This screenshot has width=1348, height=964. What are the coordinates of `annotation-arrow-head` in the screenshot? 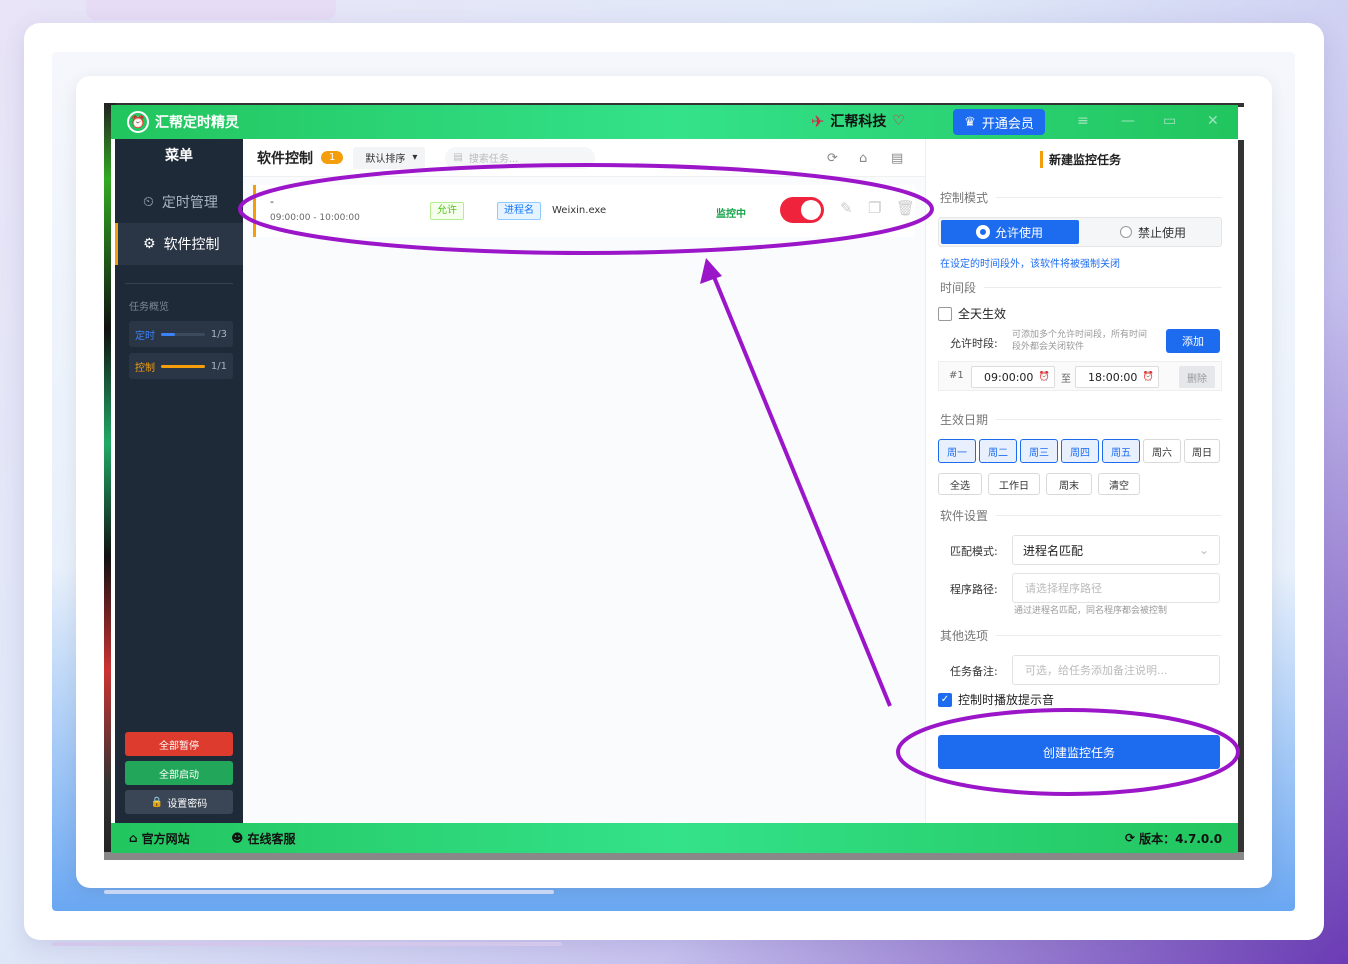 It's located at (711, 271).